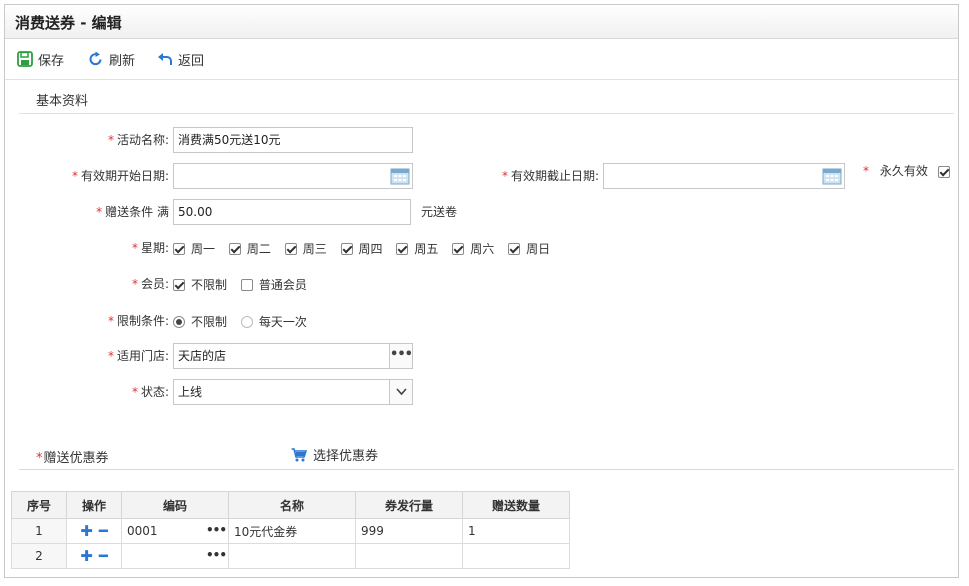  Describe the element at coordinates (293, 356) in the screenshot. I see `store-input: 天店的店 •••` at that location.